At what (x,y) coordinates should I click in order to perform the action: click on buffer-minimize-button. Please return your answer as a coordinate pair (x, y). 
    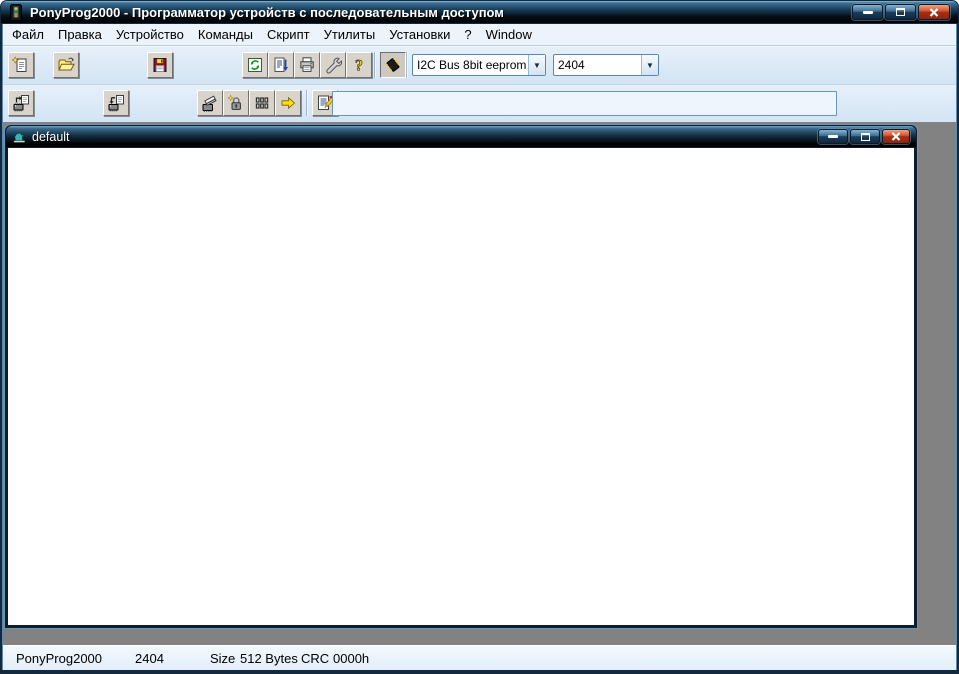
    Looking at the image, I should click on (833, 136).